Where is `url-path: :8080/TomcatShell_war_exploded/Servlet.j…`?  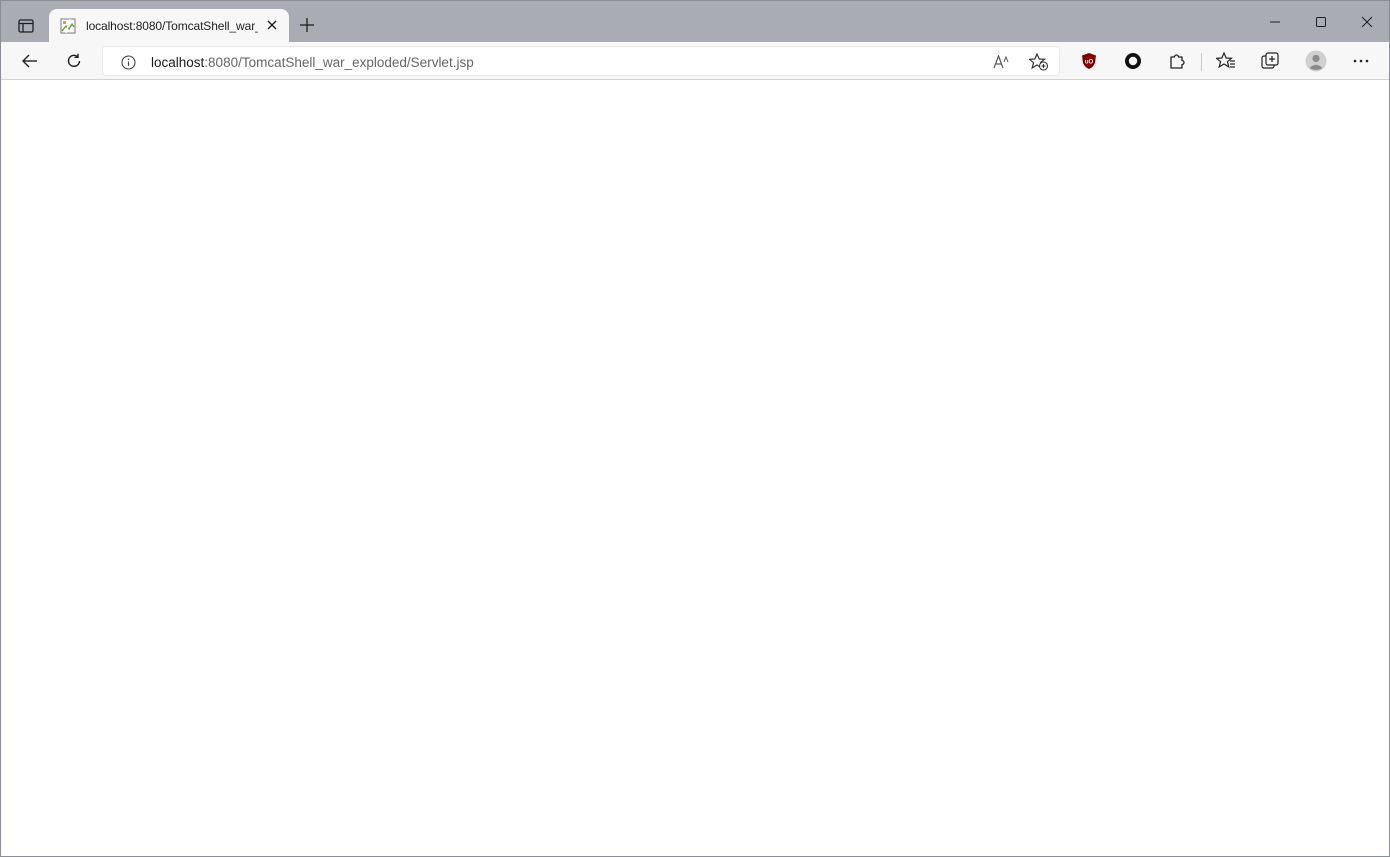 url-path: :8080/TomcatShell_war_exploded/Servlet.j… is located at coordinates (339, 62).